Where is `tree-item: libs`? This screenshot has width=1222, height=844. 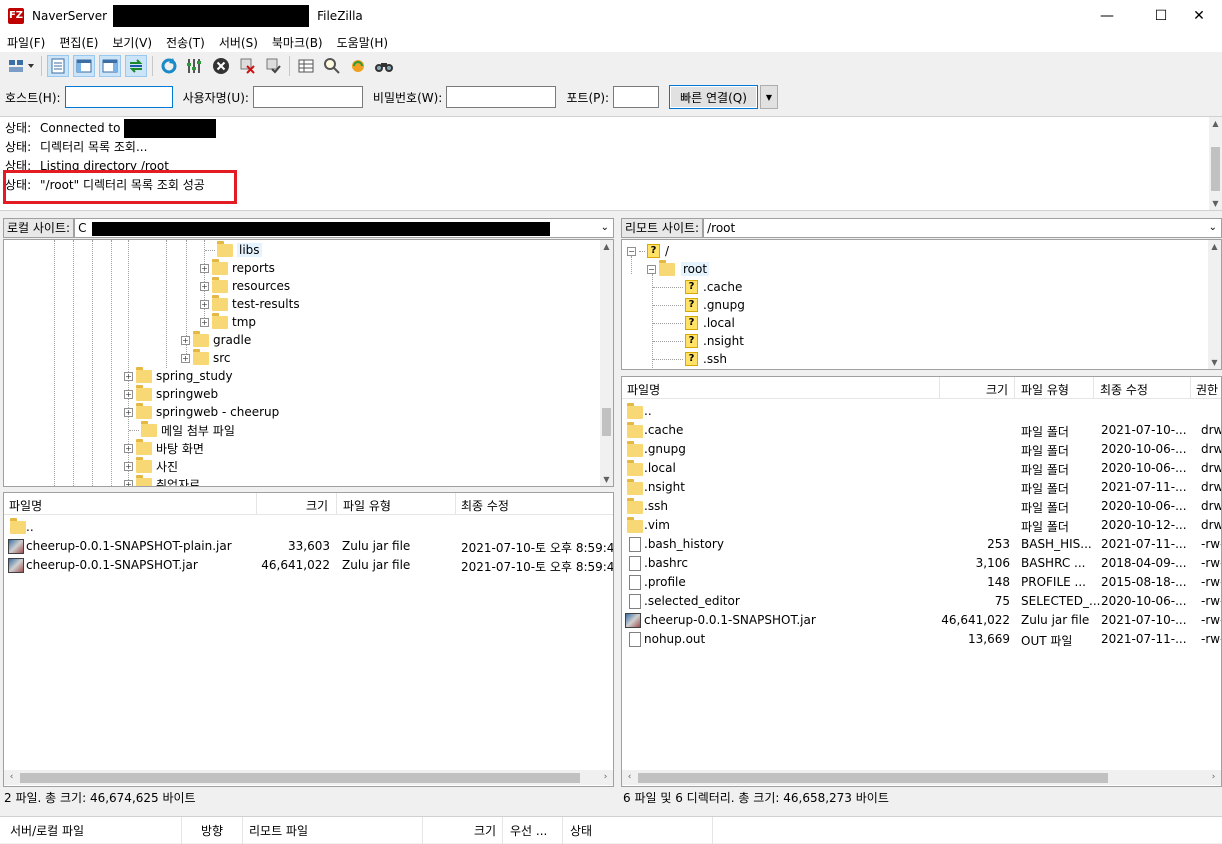 tree-item: libs is located at coordinates (233, 249).